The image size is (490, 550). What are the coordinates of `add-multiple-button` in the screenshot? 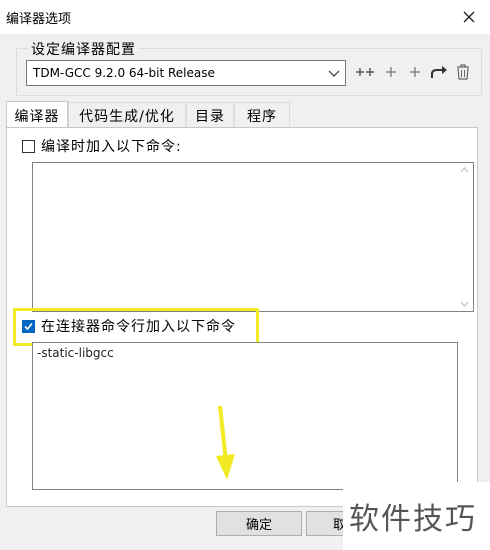 It's located at (365, 72).